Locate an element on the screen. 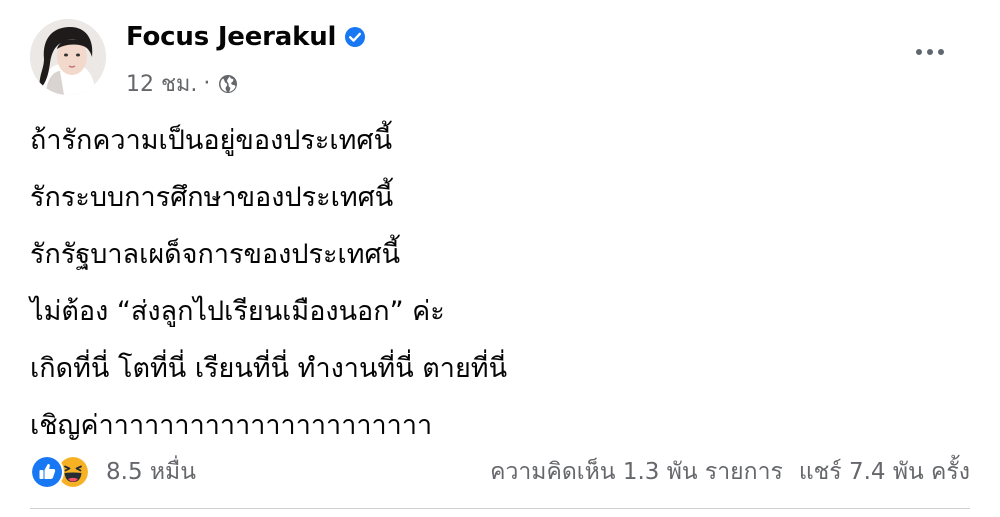 This screenshot has width=1000, height=517. post-meta: 12 ชม. · is located at coordinates (182, 83).